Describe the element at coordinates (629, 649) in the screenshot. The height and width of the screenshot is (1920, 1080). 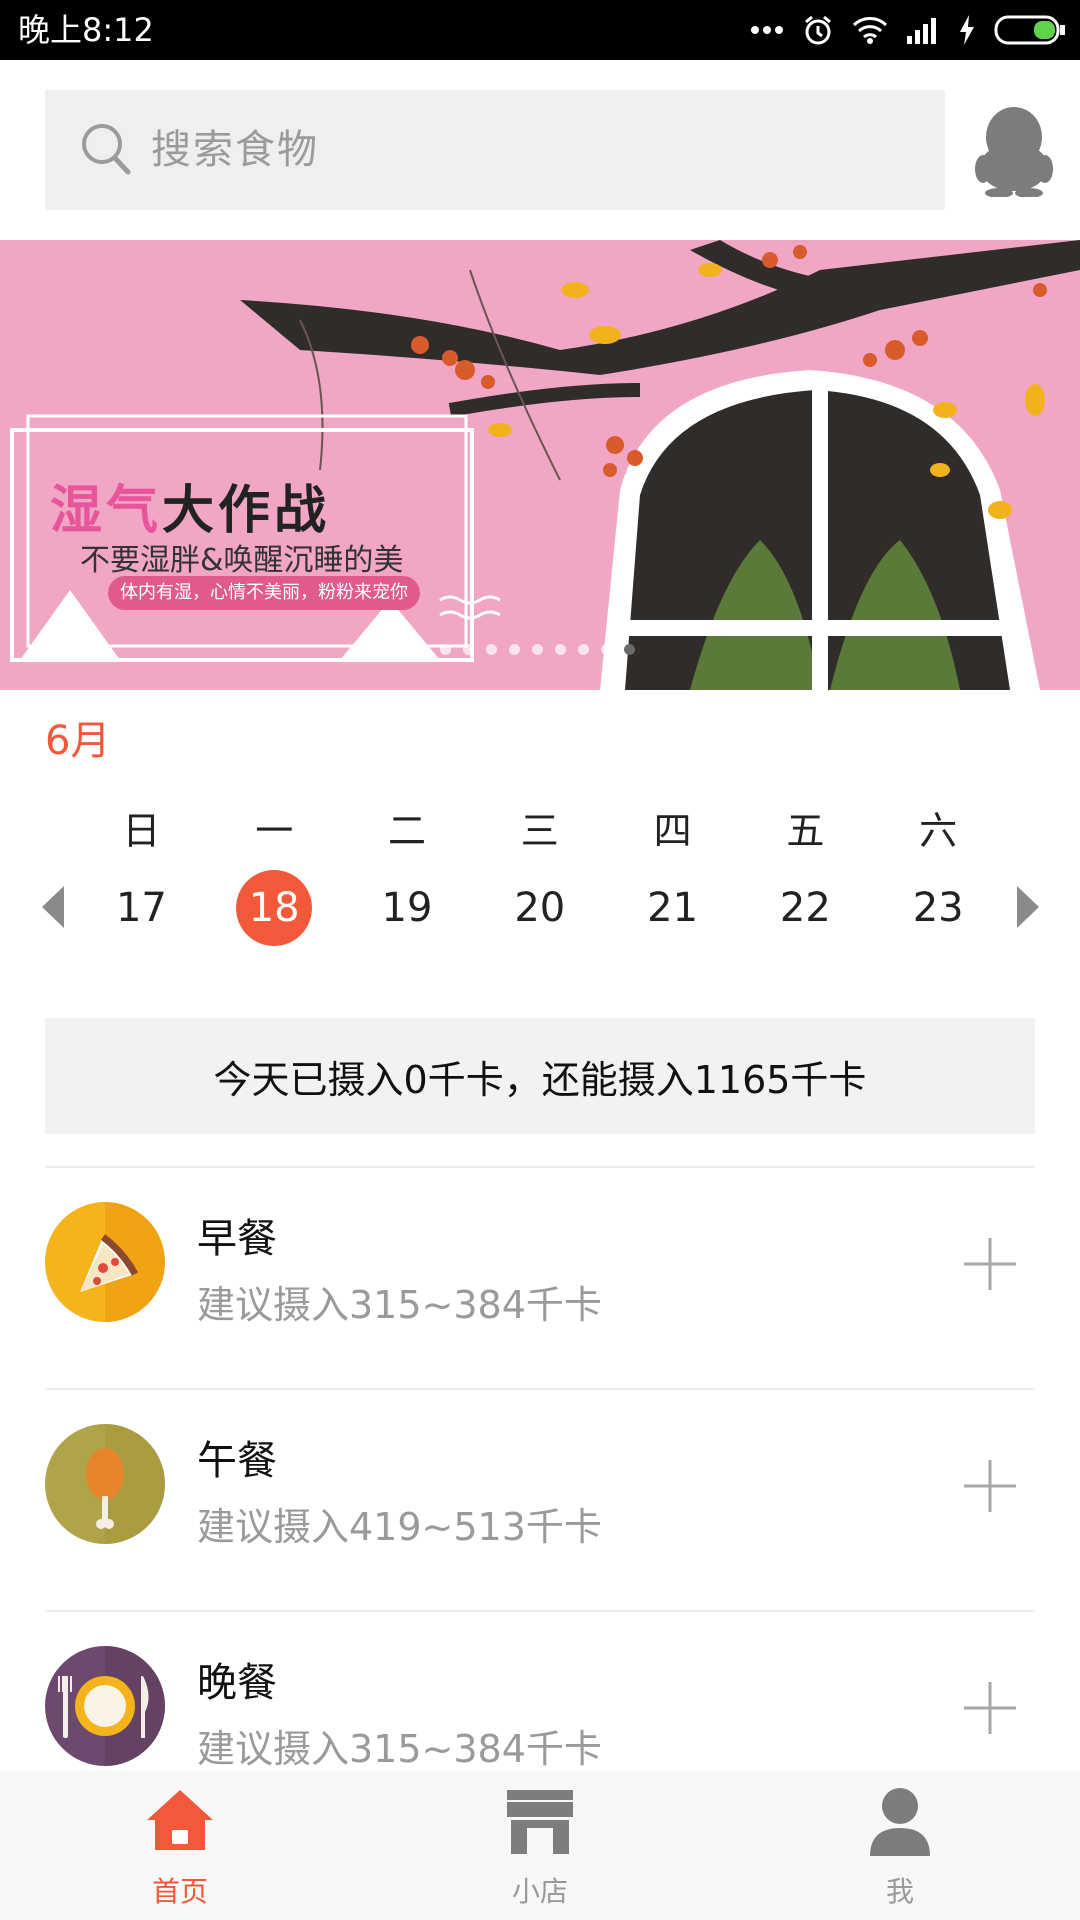
I see `pager-dot-active` at that location.